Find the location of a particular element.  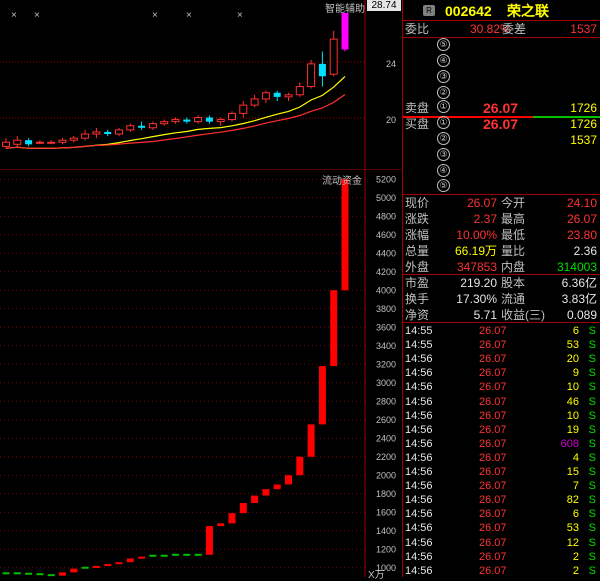

fundamental-label: 市盈 is located at coordinates (417, 283).